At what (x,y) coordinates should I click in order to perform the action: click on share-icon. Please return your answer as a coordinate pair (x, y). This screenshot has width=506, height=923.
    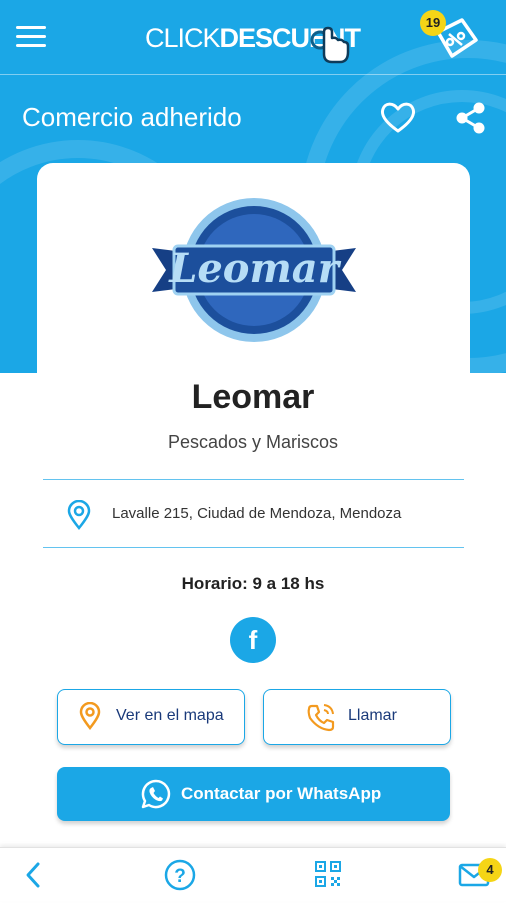
    Looking at the image, I should click on (470, 118).